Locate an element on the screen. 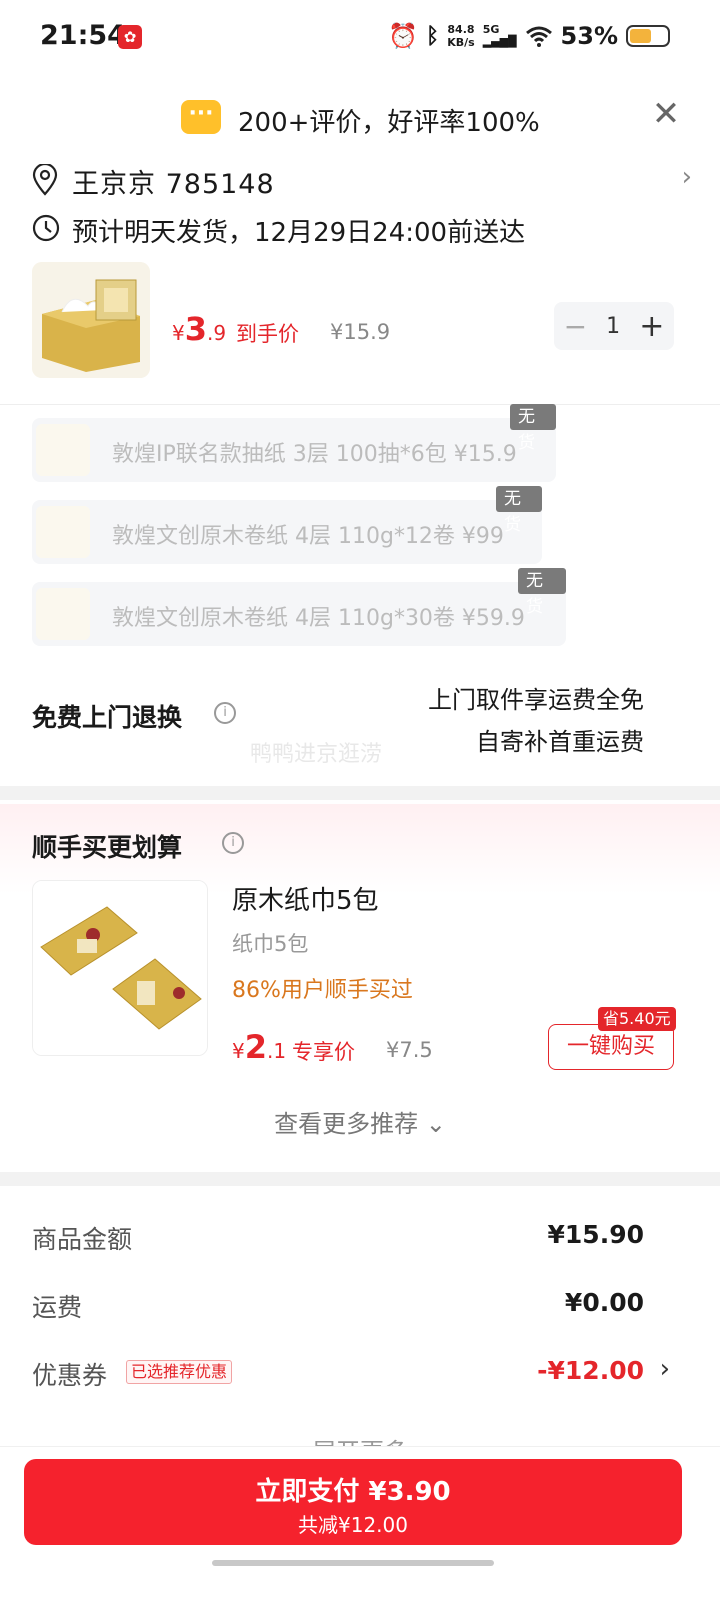 Image resolution: width=720 pixels, height=1600 pixels. plus-button: + is located at coordinates (651, 326).